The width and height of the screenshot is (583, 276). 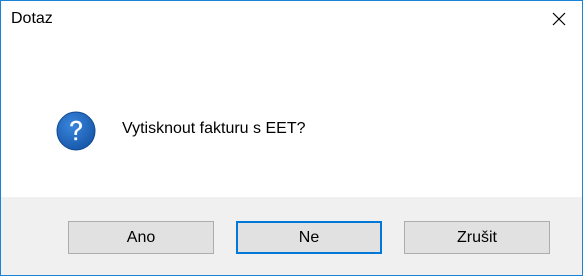 I want to click on close-button, so click(x=559, y=19).